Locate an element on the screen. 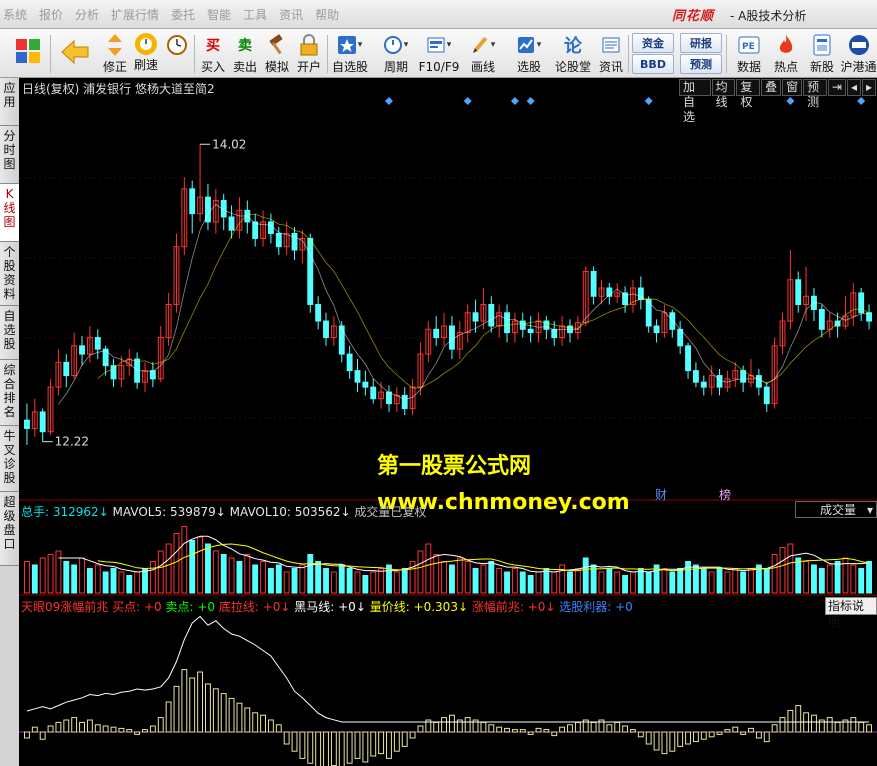 This screenshot has height=766, width=877. side-tab-watchlist: 自选股 is located at coordinates (9, 333).